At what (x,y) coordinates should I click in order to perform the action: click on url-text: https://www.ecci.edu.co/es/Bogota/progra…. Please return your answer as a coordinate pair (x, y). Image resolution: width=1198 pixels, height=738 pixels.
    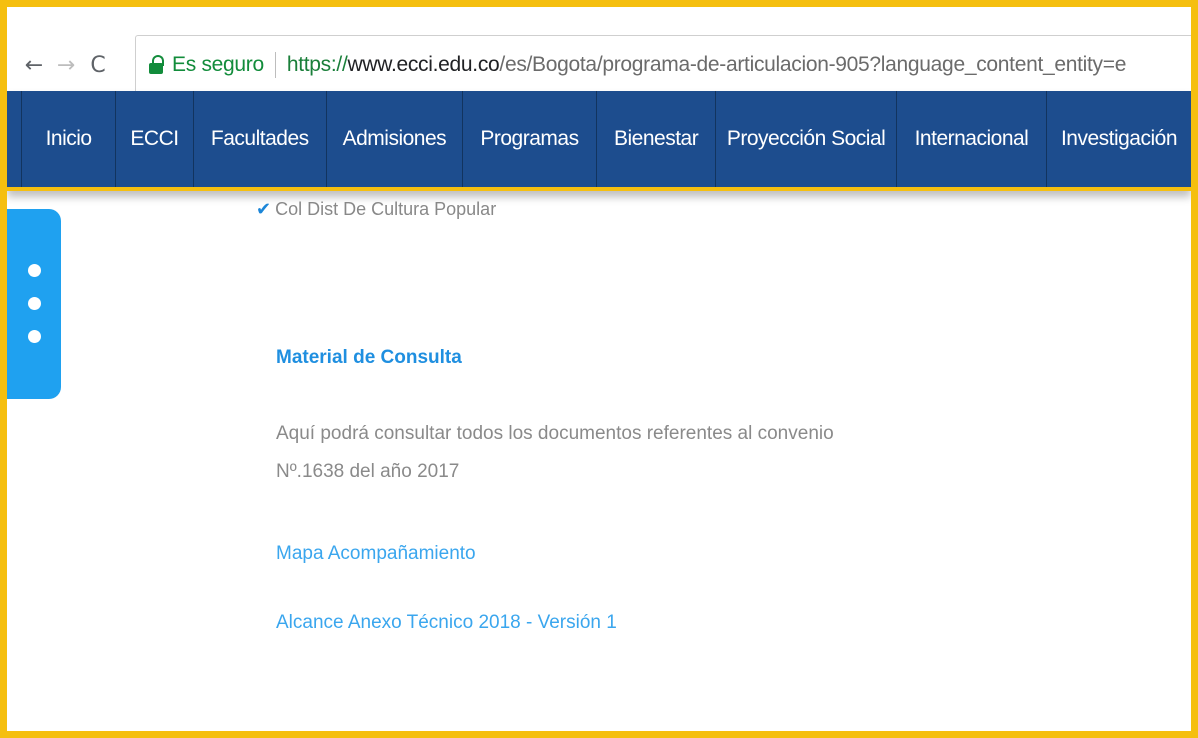
    Looking at the image, I should click on (706, 65).